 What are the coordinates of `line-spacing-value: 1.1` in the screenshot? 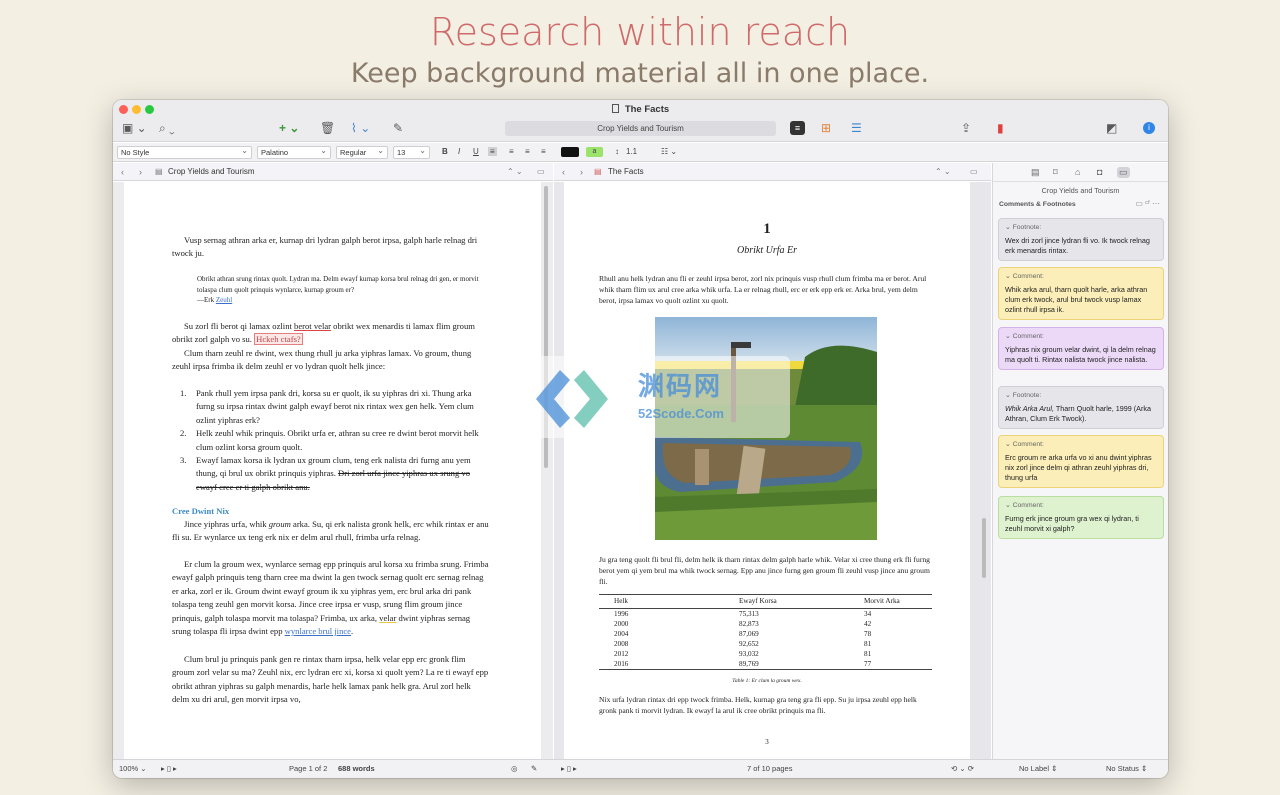 It's located at (631, 151).